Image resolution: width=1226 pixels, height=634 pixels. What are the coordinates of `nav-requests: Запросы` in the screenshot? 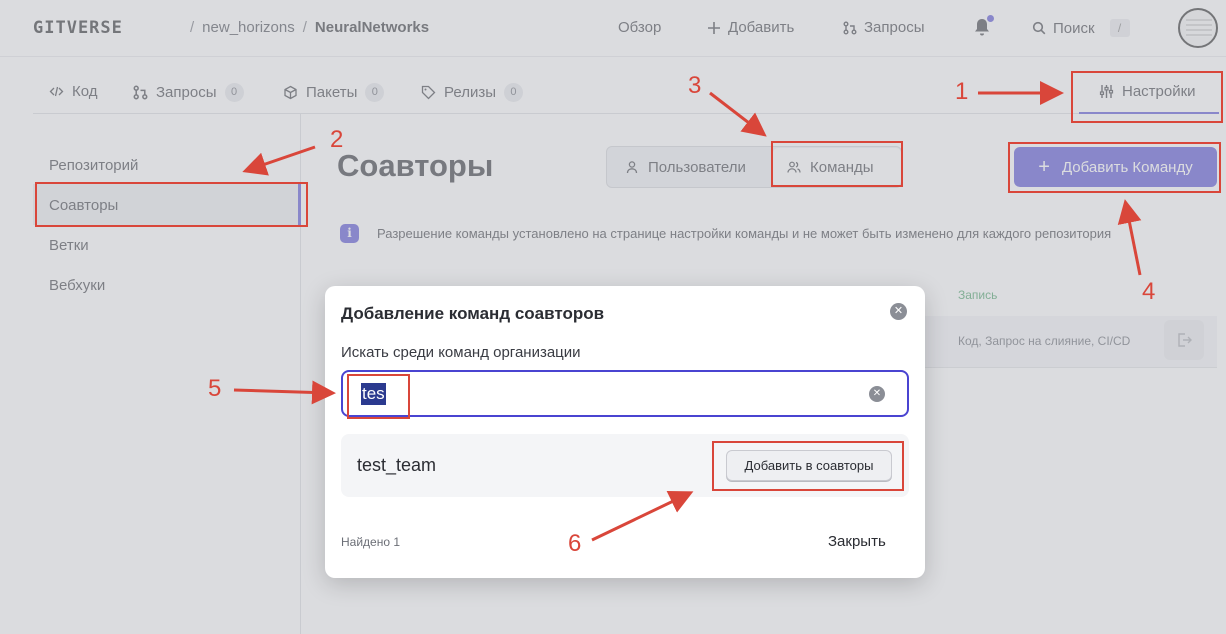 It's located at (884, 27).